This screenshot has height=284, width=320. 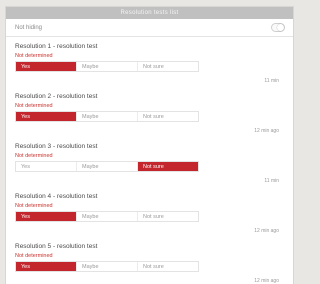 I want to click on item-title: Resolution 1 - resolution test, so click(x=56, y=46).